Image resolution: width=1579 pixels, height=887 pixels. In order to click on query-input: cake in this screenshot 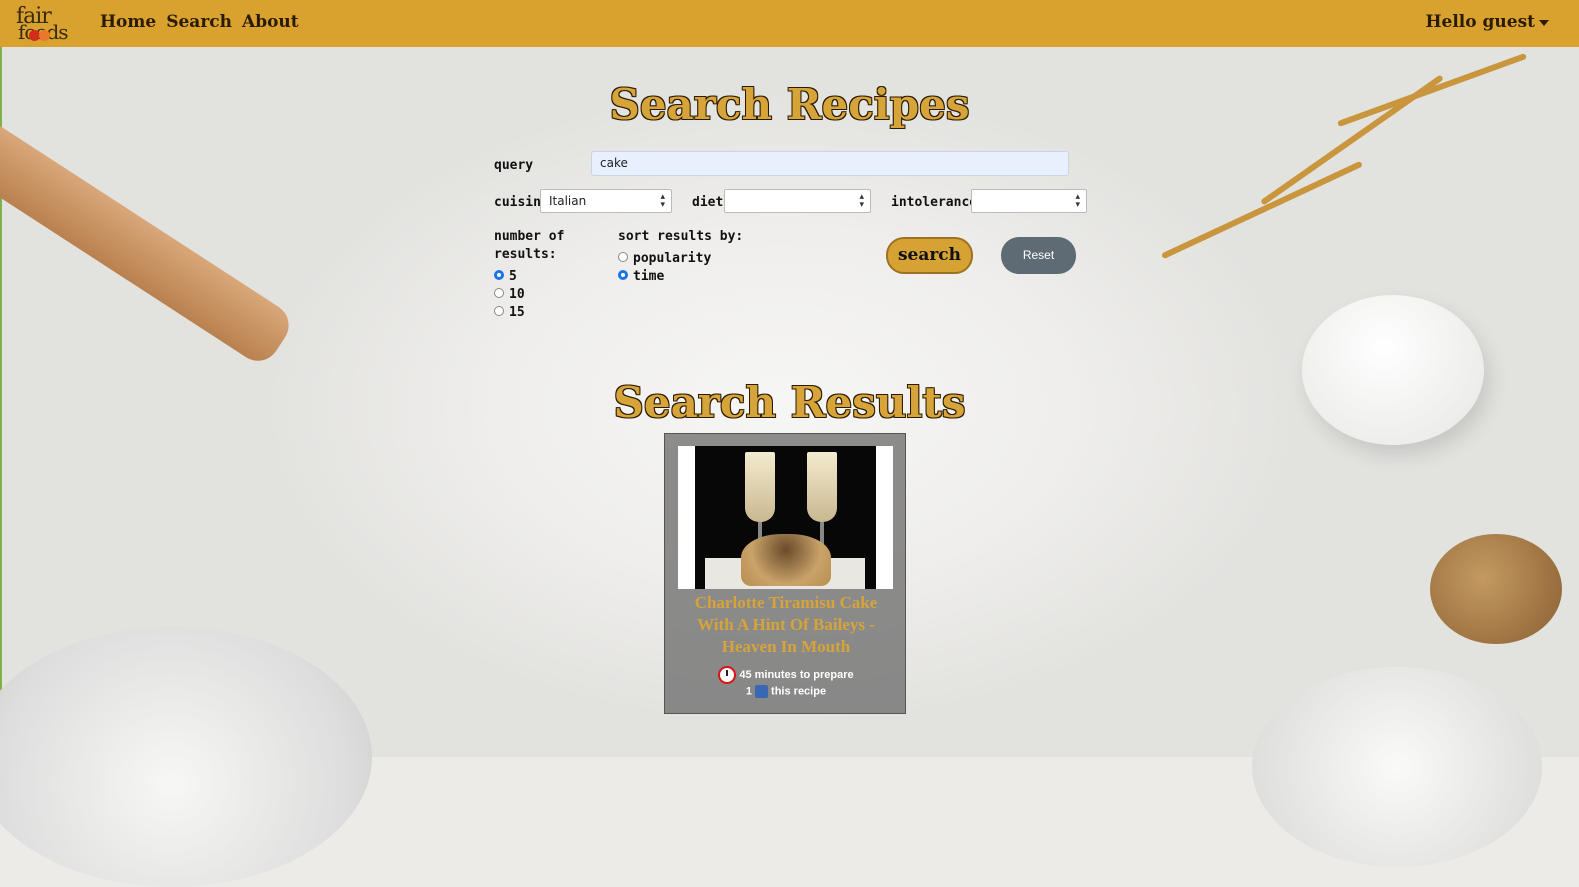, I will do `click(830, 163)`.